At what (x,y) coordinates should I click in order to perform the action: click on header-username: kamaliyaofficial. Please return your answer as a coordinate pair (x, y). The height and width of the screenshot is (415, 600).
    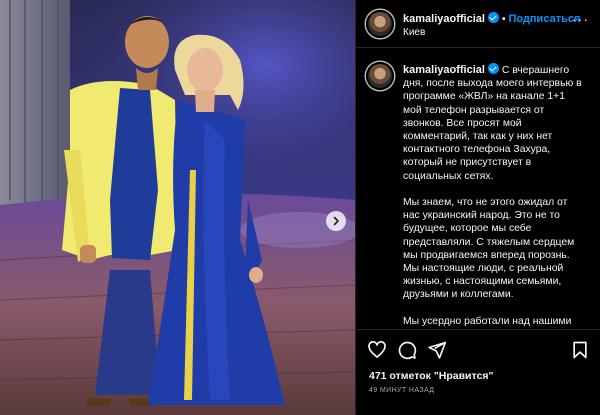
    Looking at the image, I should click on (444, 19).